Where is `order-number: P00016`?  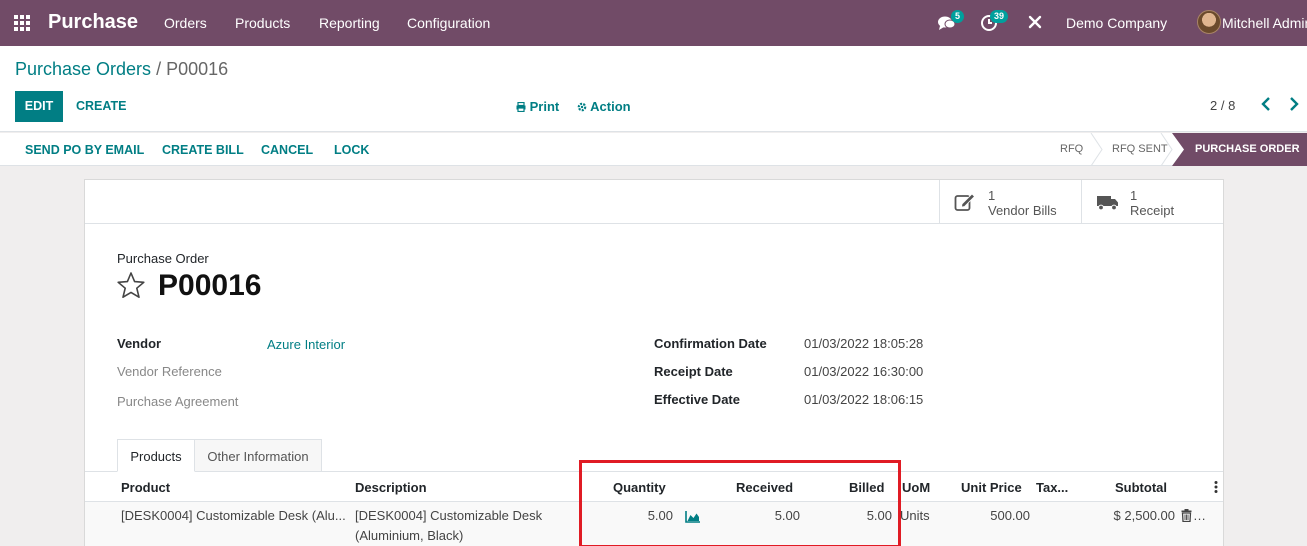 order-number: P00016 is located at coordinates (210, 285).